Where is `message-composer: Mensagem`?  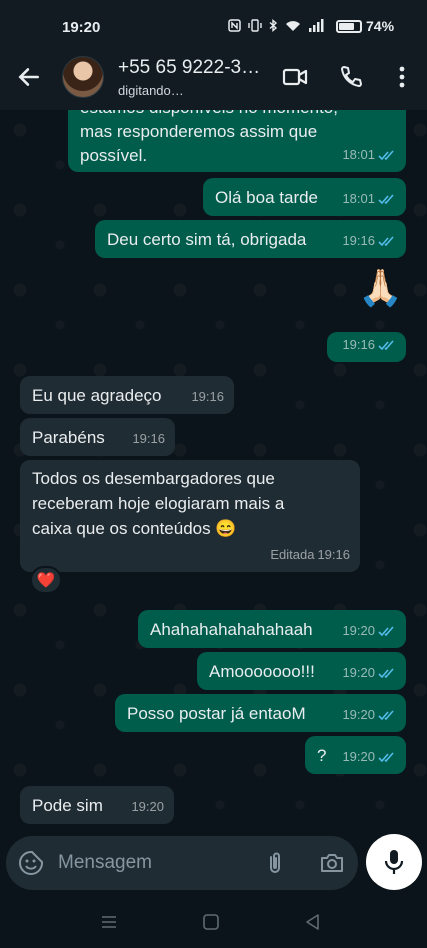
message-composer: Mensagem is located at coordinates (182, 863).